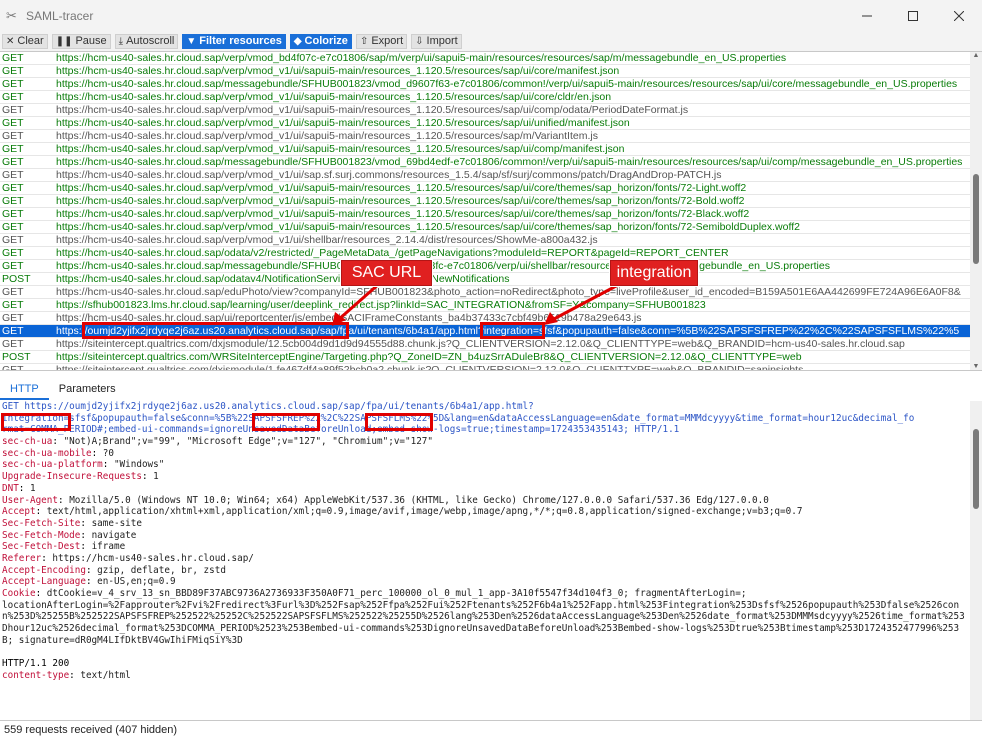 Image resolution: width=982 pixels, height=740 pixels. I want to click on minimize-button, so click(867, 15).